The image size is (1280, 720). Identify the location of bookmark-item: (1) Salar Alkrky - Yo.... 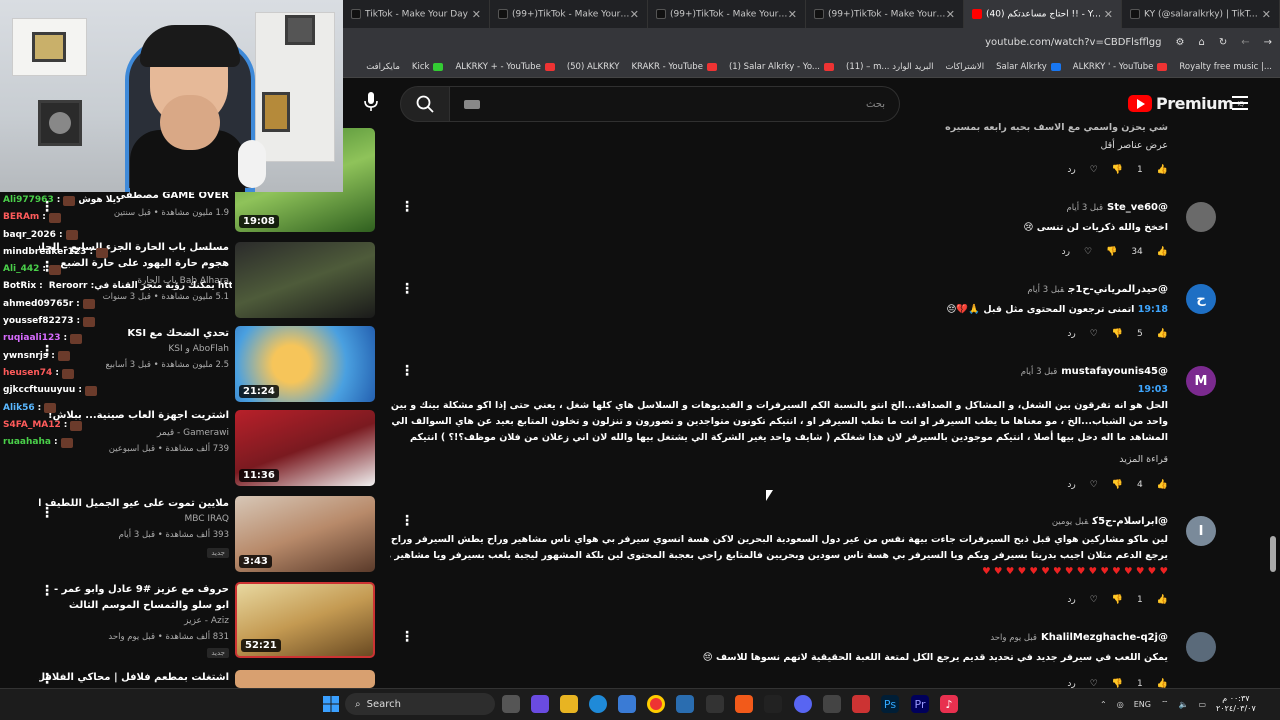
(781, 67).